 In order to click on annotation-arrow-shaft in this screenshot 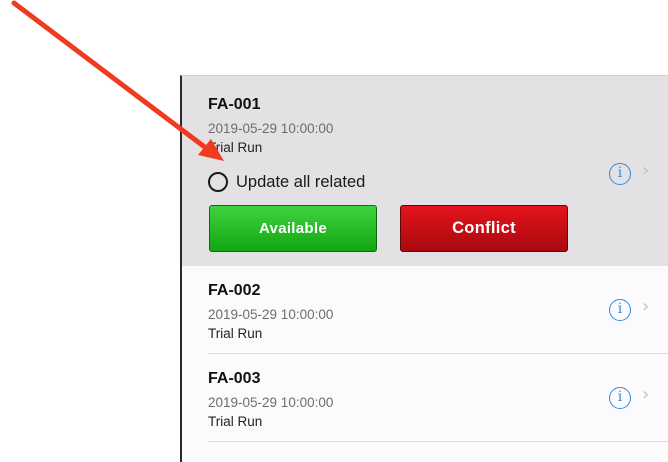, I will do `click(110, 75)`.